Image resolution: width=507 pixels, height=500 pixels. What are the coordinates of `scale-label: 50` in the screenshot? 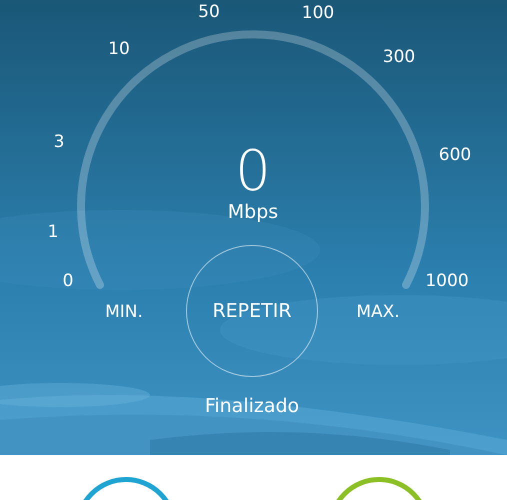 It's located at (209, 12).